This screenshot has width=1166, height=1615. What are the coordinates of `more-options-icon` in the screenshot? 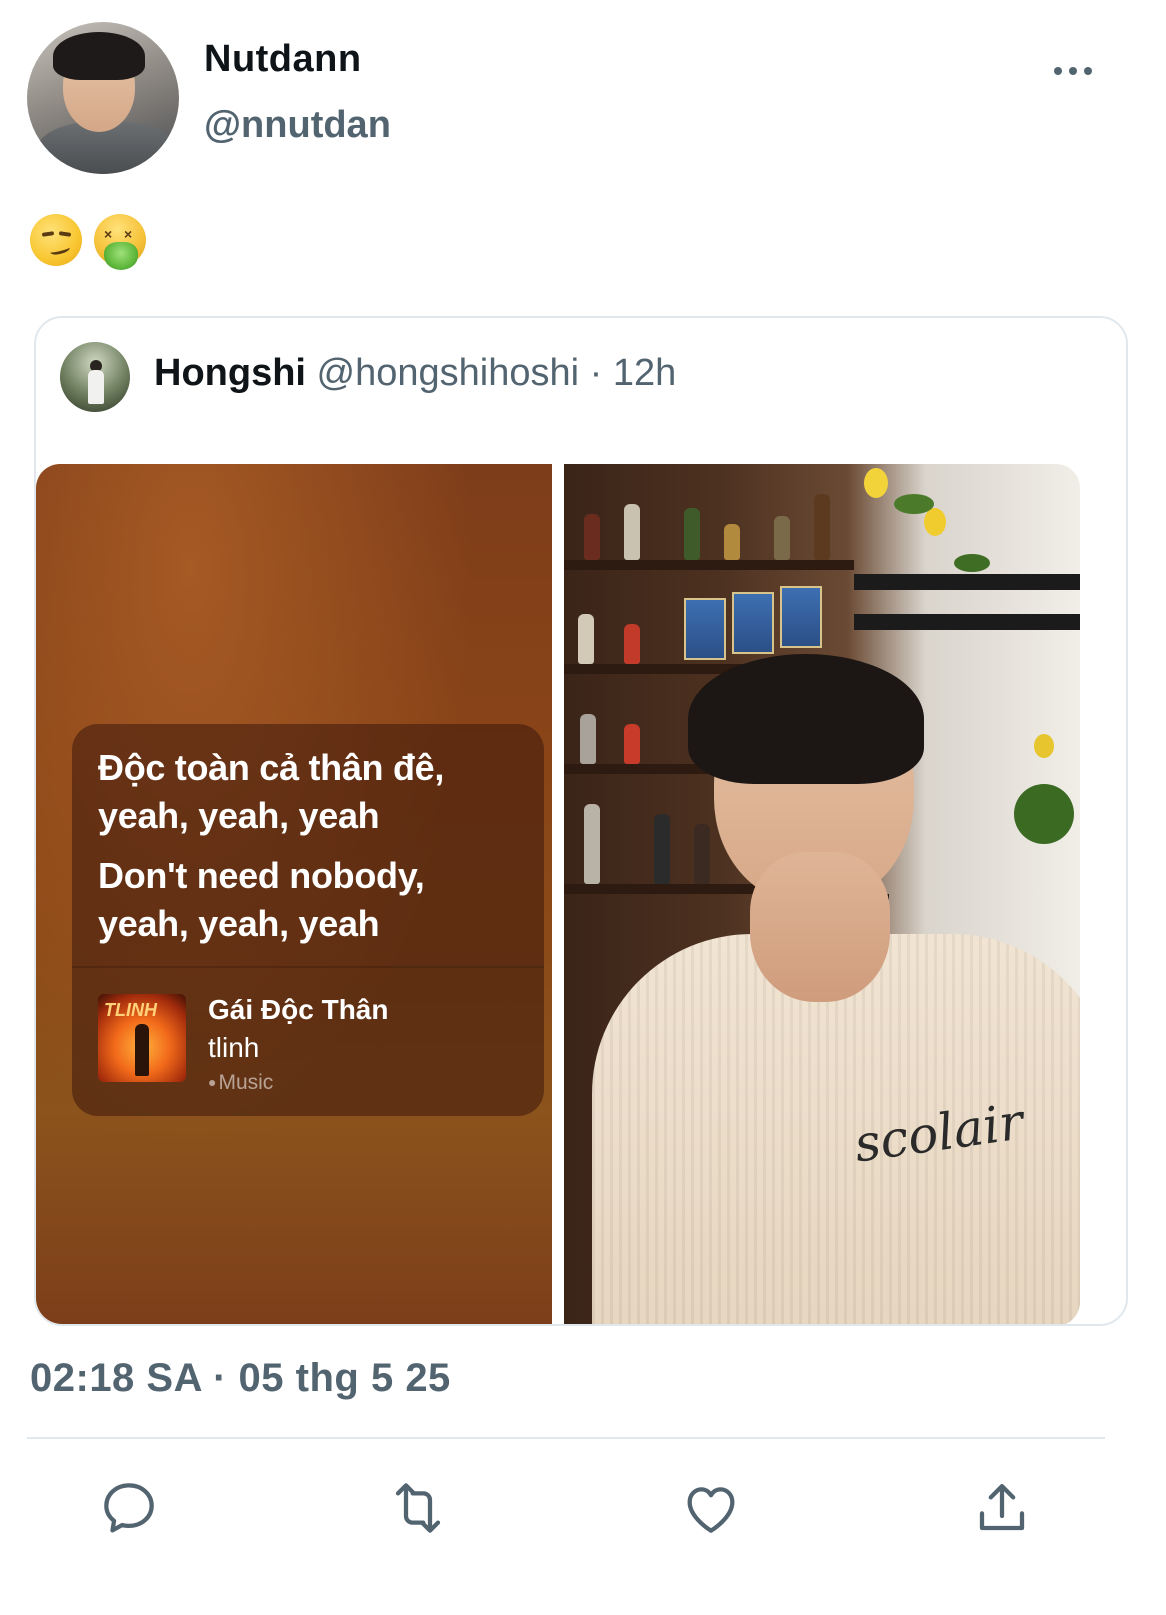 It's located at (1073, 71).